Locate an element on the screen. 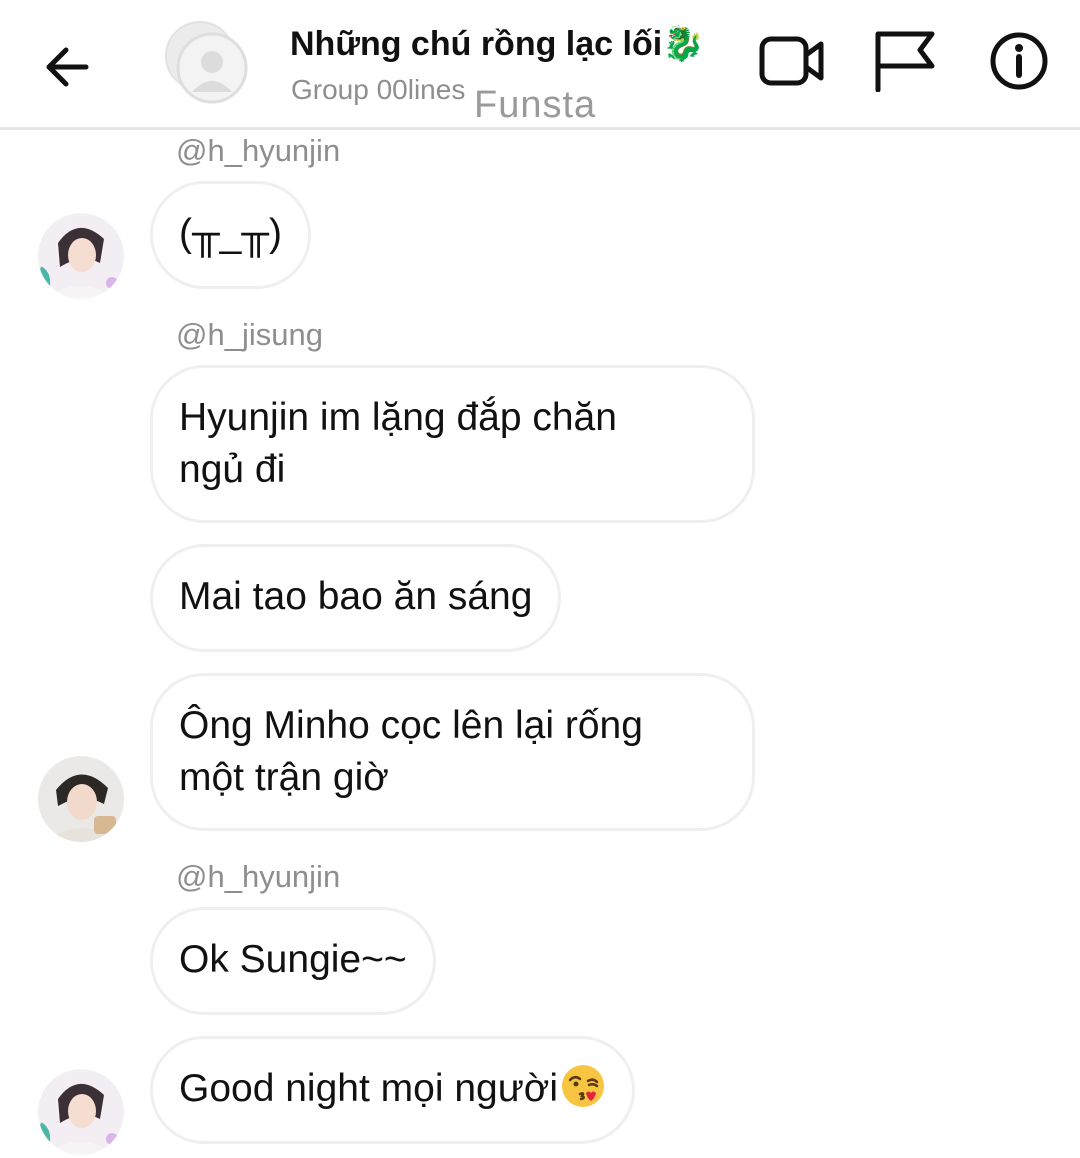 The height and width of the screenshot is (1158, 1080). arrow-left-icon is located at coordinates (67, 67).